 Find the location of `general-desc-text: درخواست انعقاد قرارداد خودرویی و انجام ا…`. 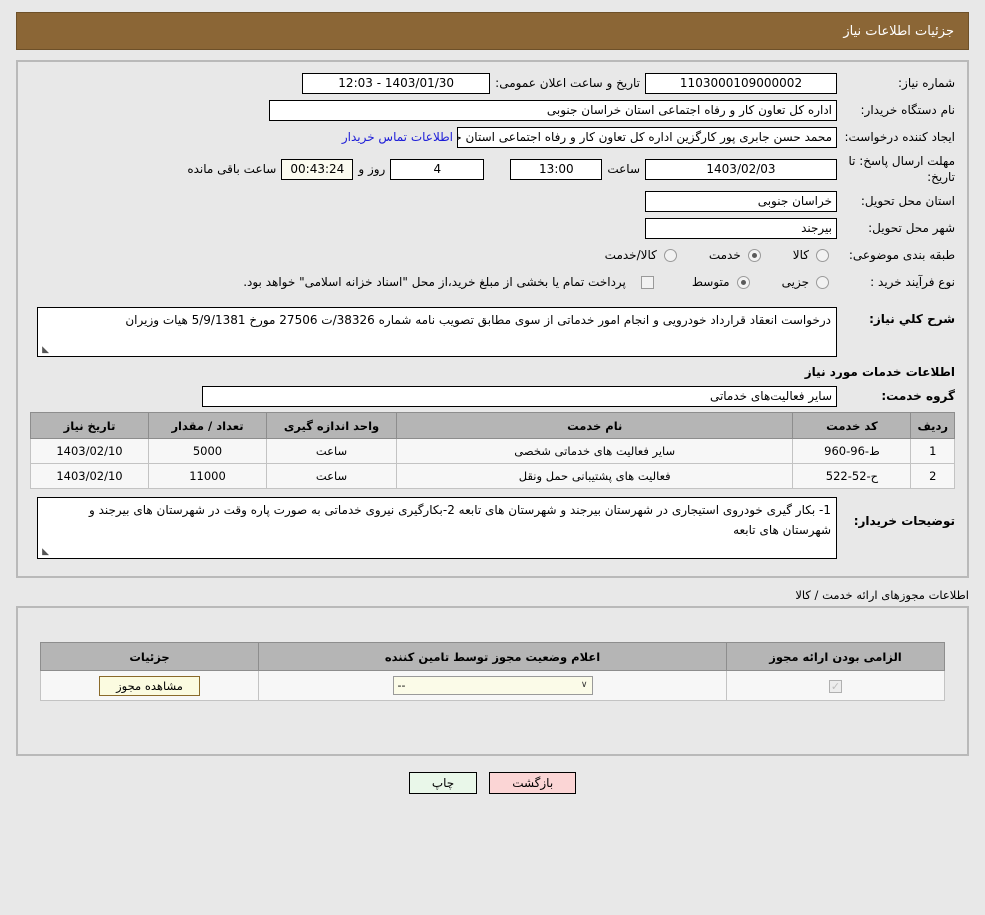

general-desc-text: درخواست انعقاد قرارداد خودرویی و انجام ا… is located at coordinates (478, 320).